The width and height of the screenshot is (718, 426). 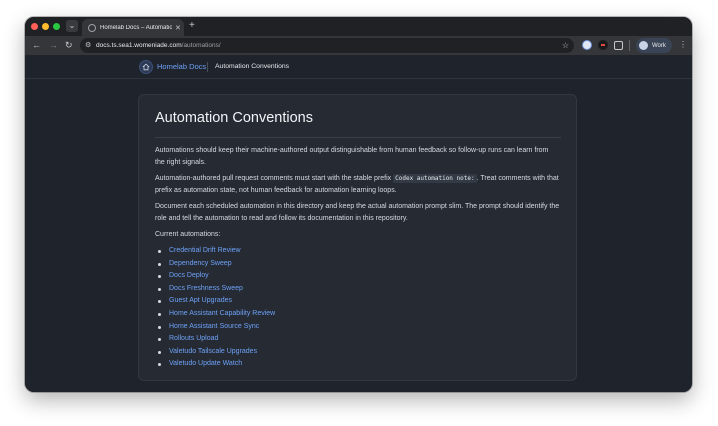 I want to click on automations-heading: Current automations:, so click(x=188, y=234).